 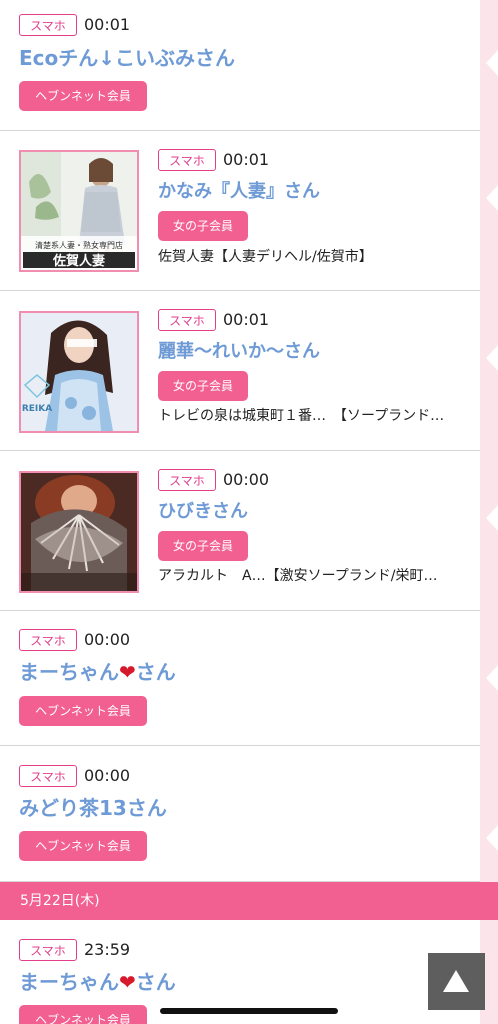 I want to click on profile-thumbnail, so click(x=79, y=532).